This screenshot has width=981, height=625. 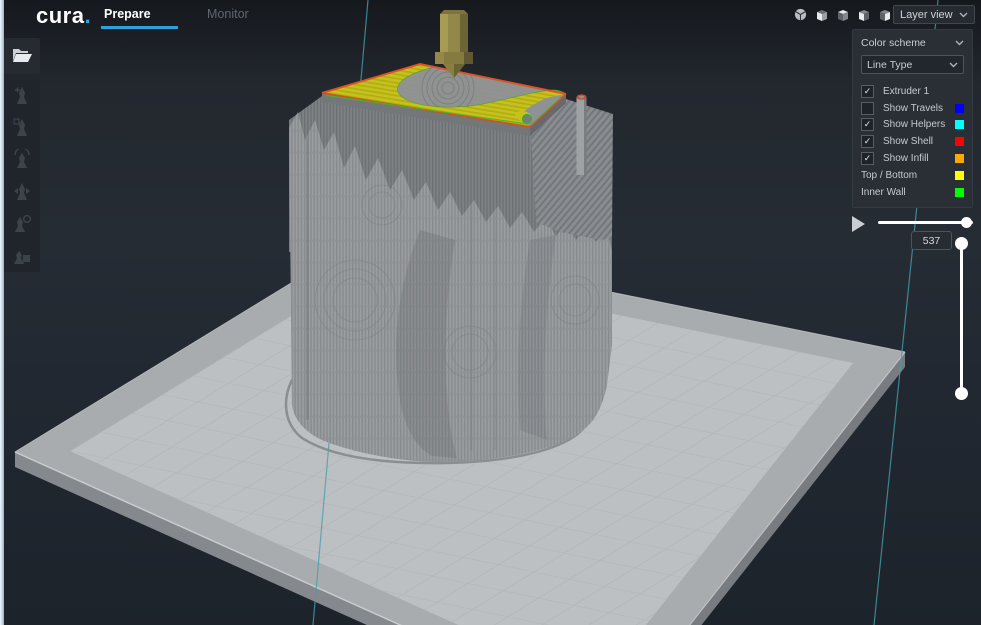 I want to click on row-inner-wall: Inner Wall, so click(x=912, y=192).